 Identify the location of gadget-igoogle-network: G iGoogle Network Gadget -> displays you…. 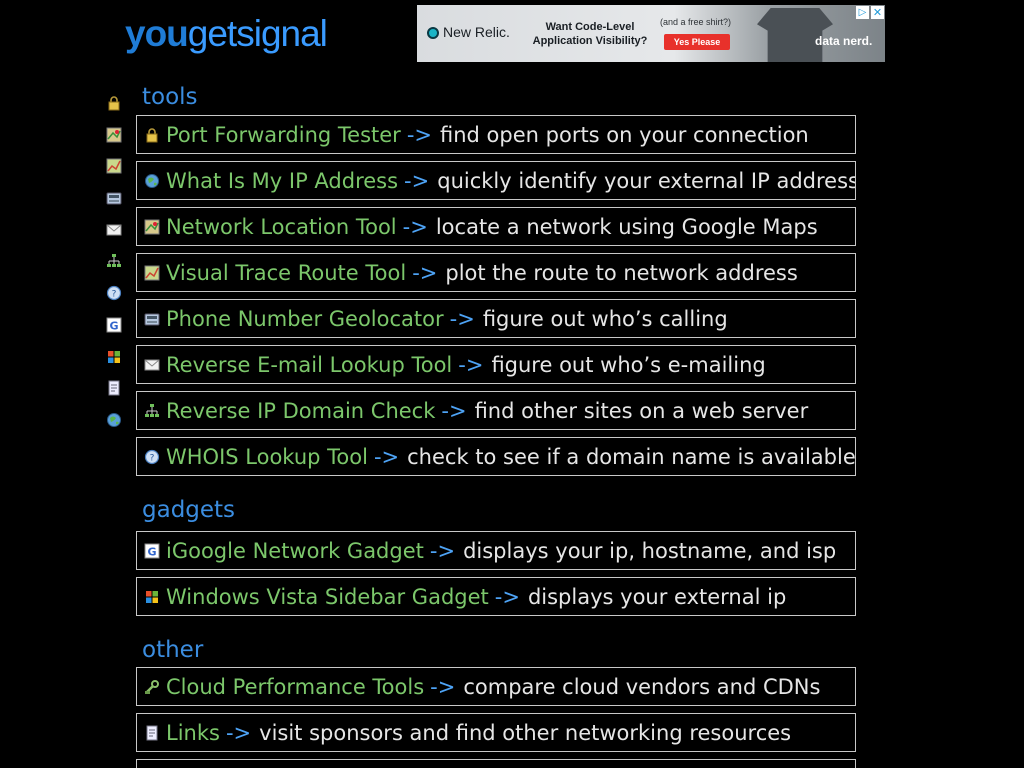
(496, 550).